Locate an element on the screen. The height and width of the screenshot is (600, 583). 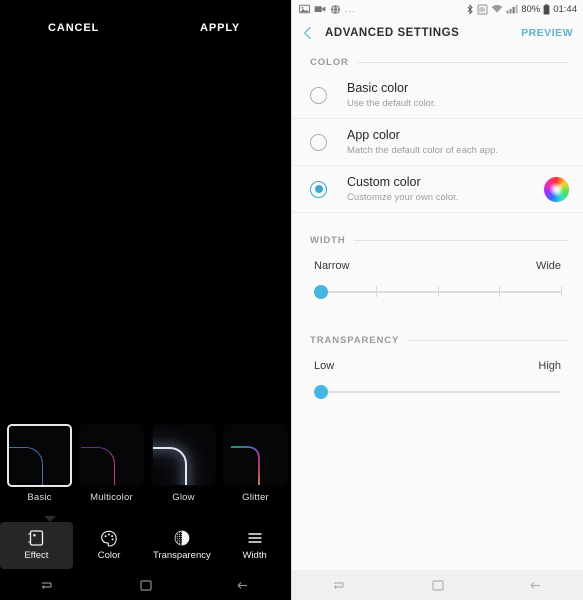
mode-button-effect: Effect is located at coordinates (36, 545).